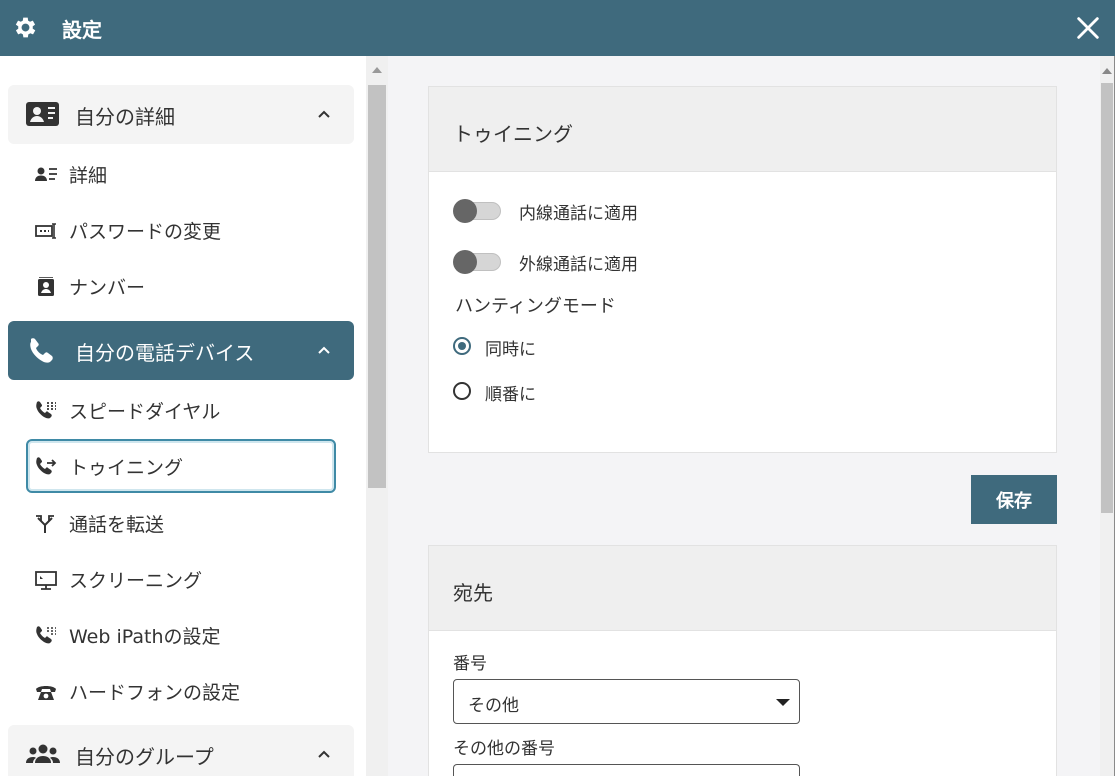 The image size is (1115, 776). Describe the element at coordinates (45, 231) in the screenshot. I see `password-icon` at that location.